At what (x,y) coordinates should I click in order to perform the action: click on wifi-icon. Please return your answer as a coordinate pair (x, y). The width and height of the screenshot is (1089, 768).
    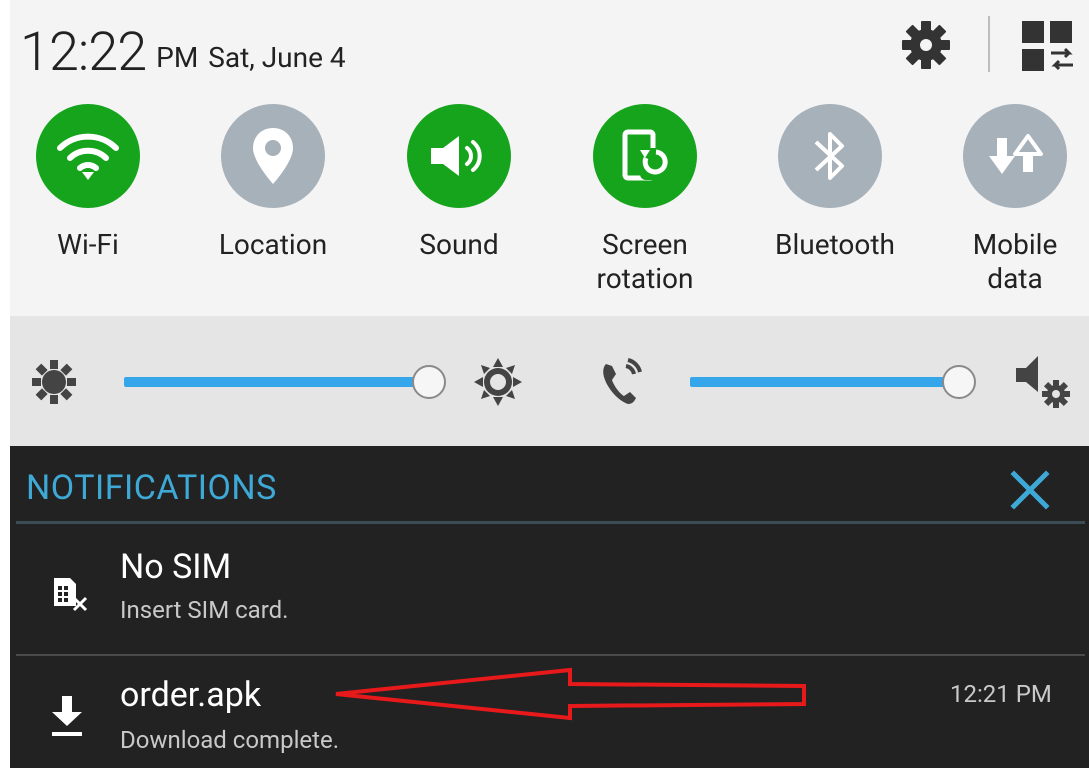
    Looking at the image, I should click on (88, 156).